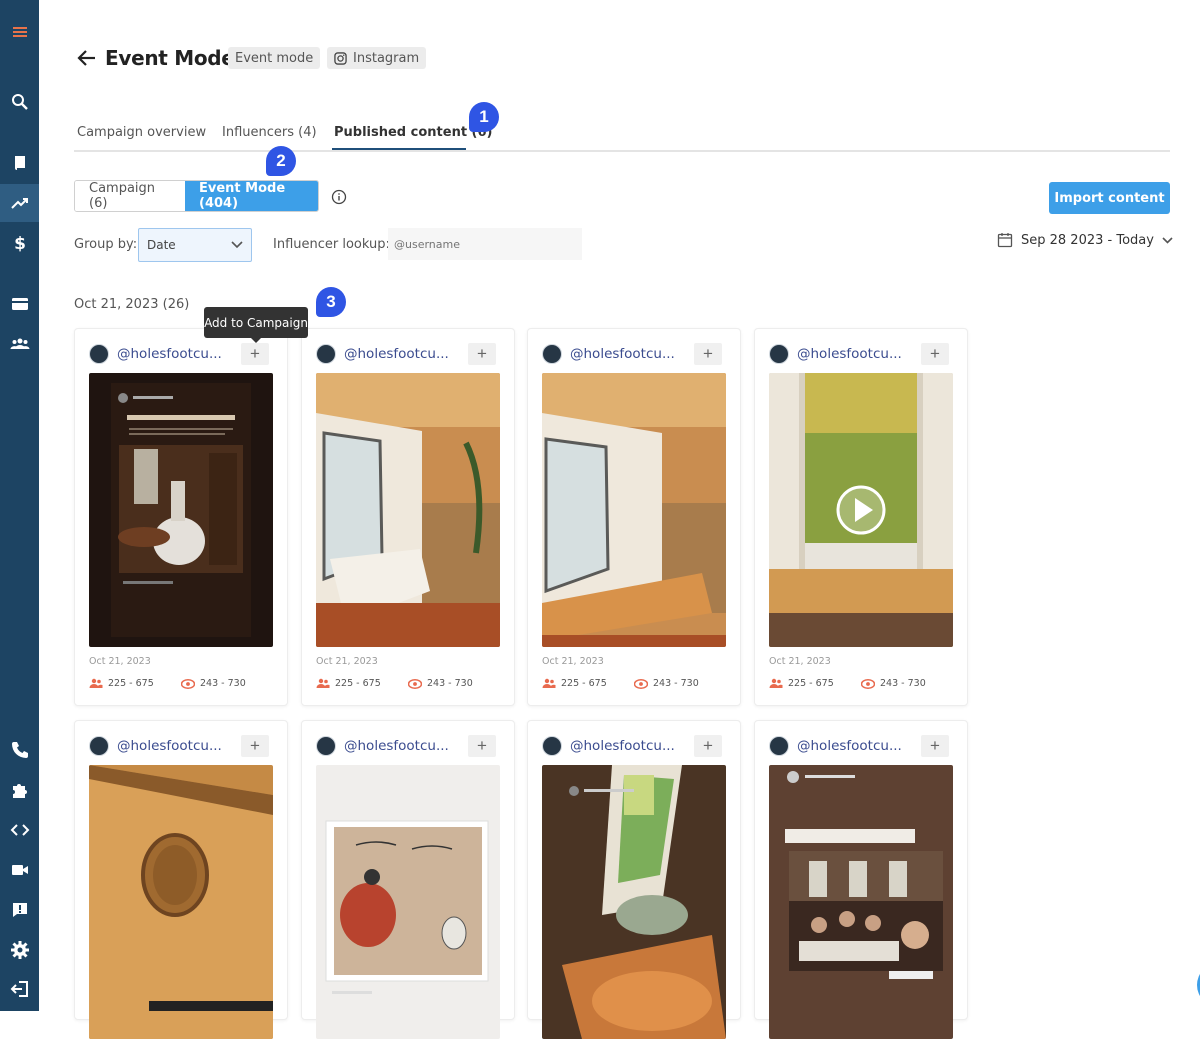 The height and width of the screenshot is (1039, 1200). I want to click on event-mode-segment-button: Event Mode (404), so click(251, 196).